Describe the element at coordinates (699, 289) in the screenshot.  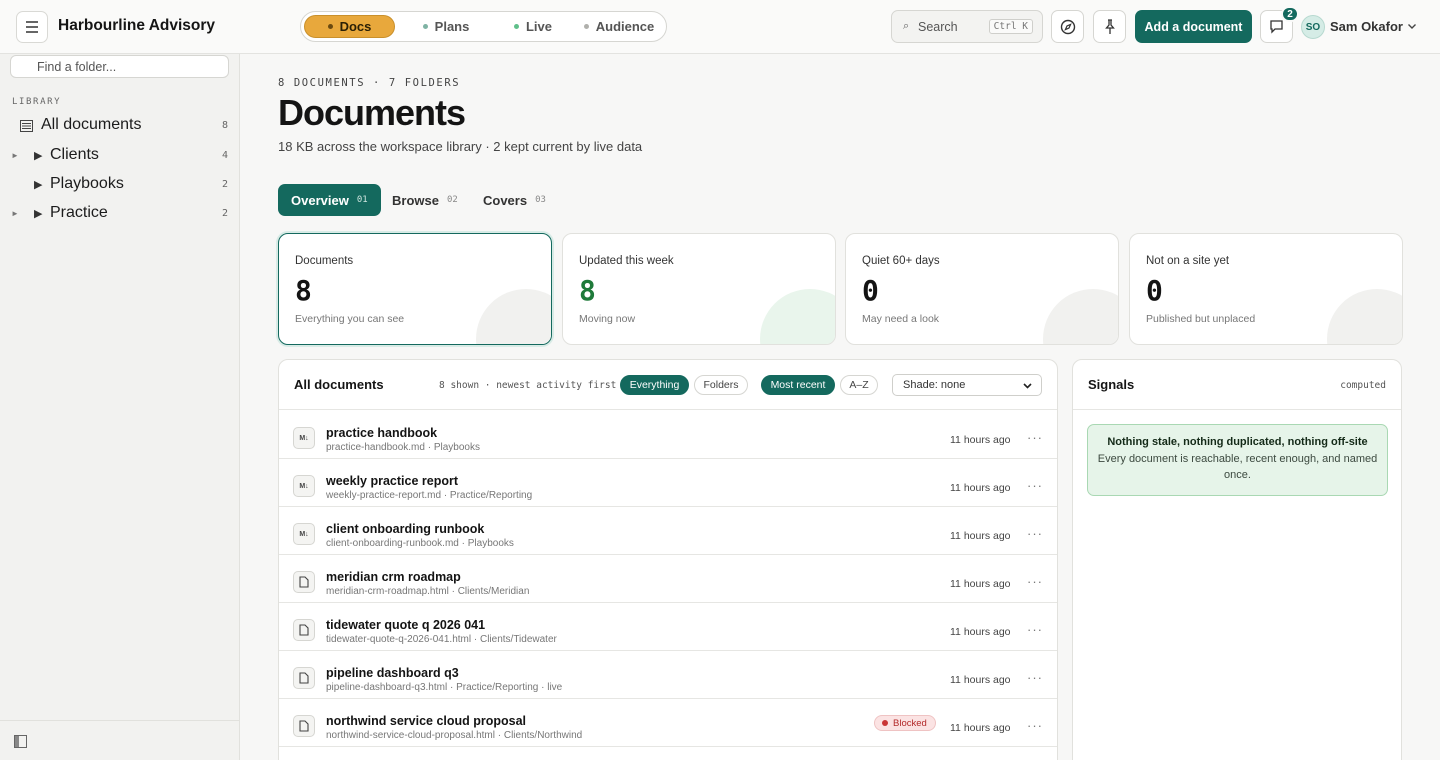
I see `stat-card-updated: Updated this week 8 Moving now` at that location.